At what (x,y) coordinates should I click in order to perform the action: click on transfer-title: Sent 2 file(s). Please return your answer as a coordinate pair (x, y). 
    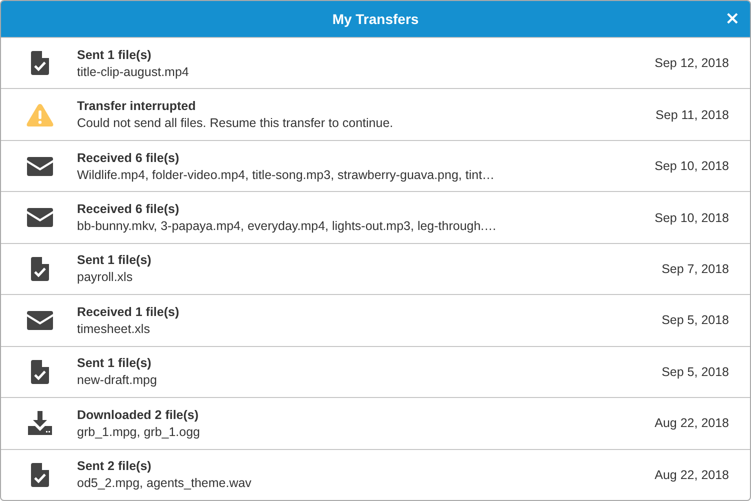
    Looking at the image, I should click on (114, 466).